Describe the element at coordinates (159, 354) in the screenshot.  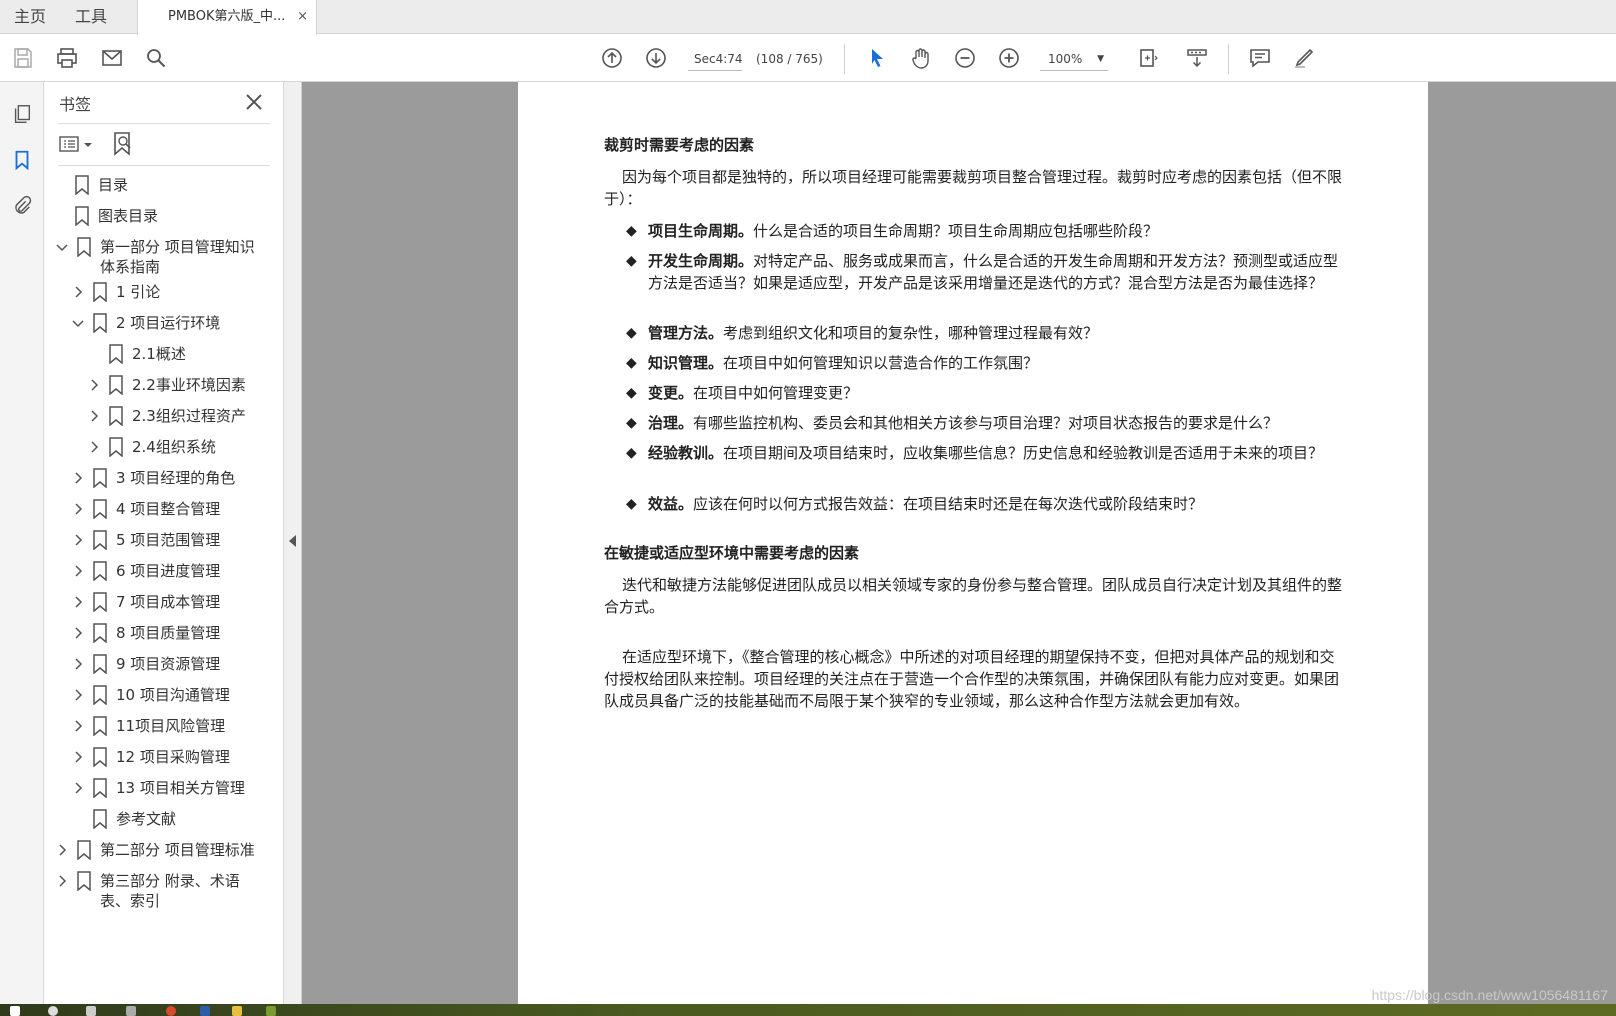
I see `bookmark-label: 2.1概述` at that location.